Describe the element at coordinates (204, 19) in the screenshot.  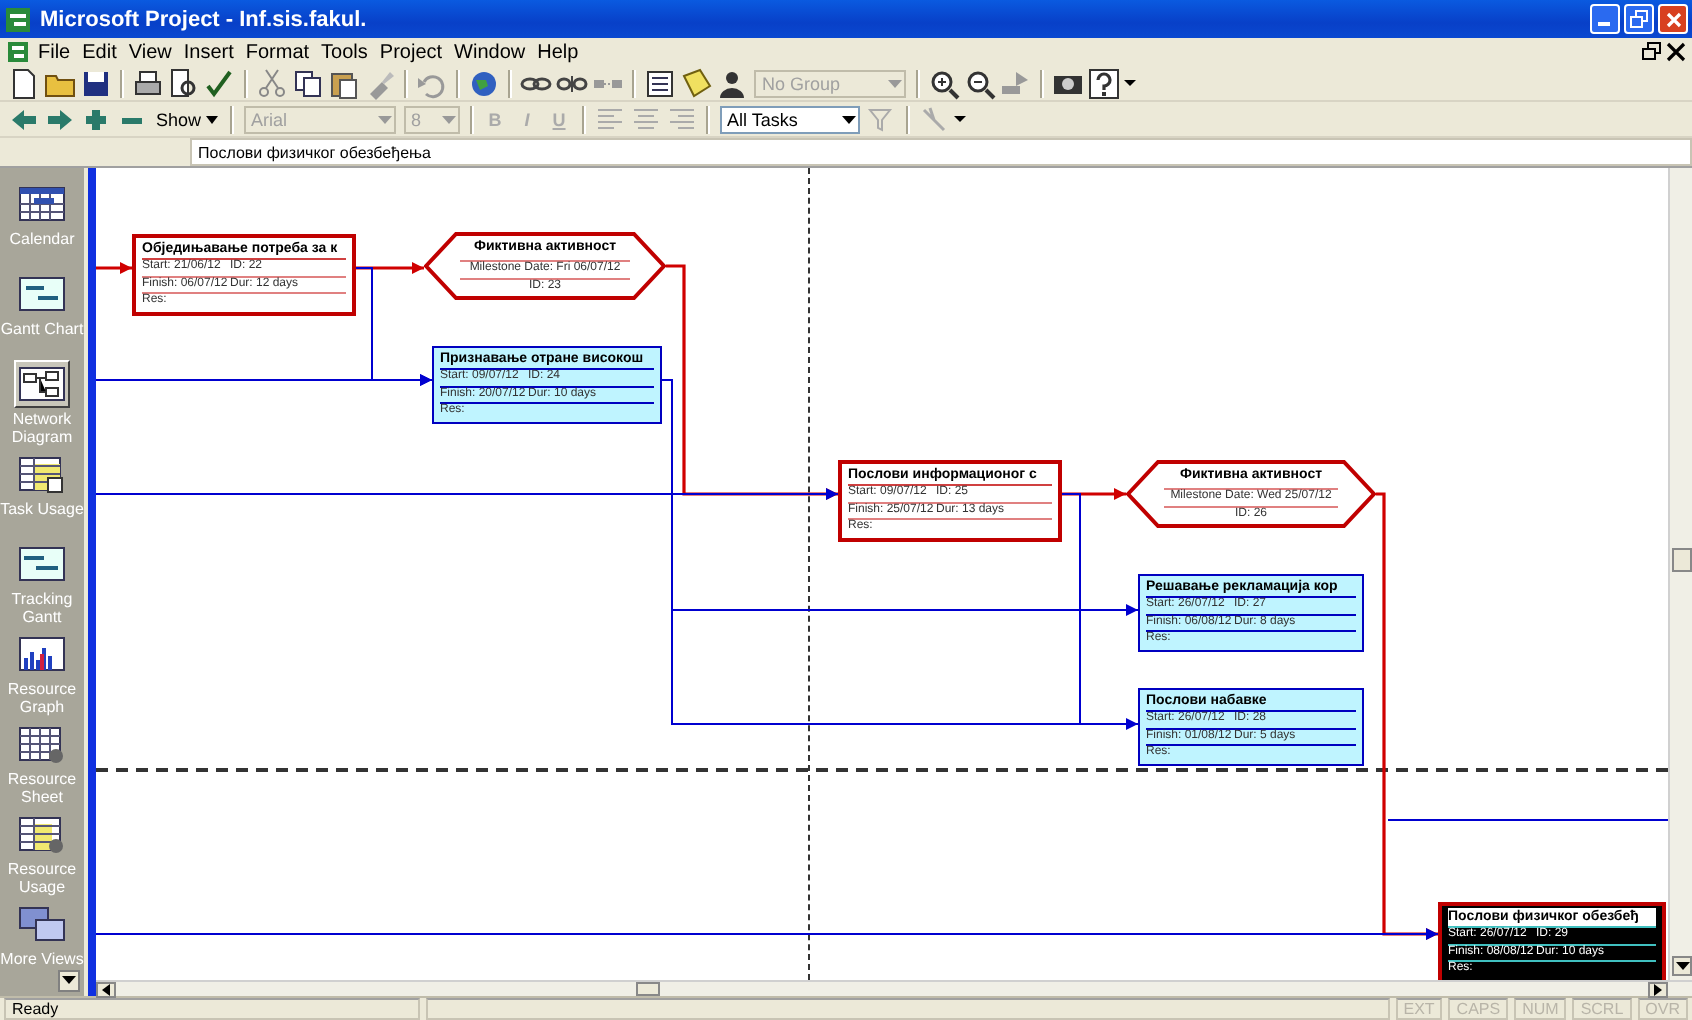
I see `window-title: Microsoft Project - Inf.sis.fakul.` at that location.